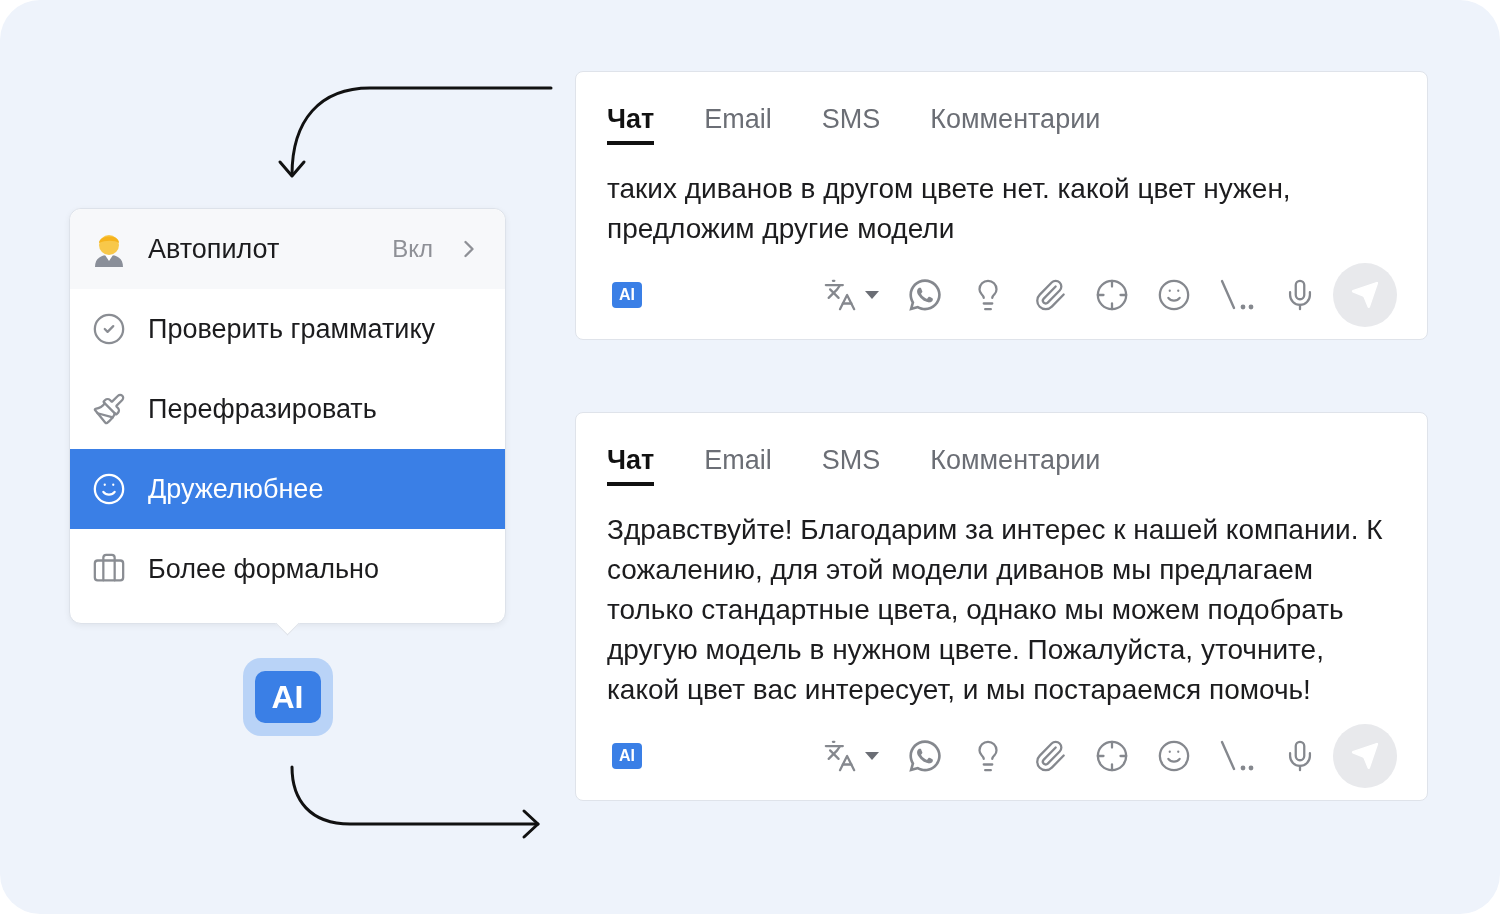  What do you see at coordinates (287, 489) in the screenshot?
I see `menu-item: Дружелюбнее` at bounding box center [287, 489].